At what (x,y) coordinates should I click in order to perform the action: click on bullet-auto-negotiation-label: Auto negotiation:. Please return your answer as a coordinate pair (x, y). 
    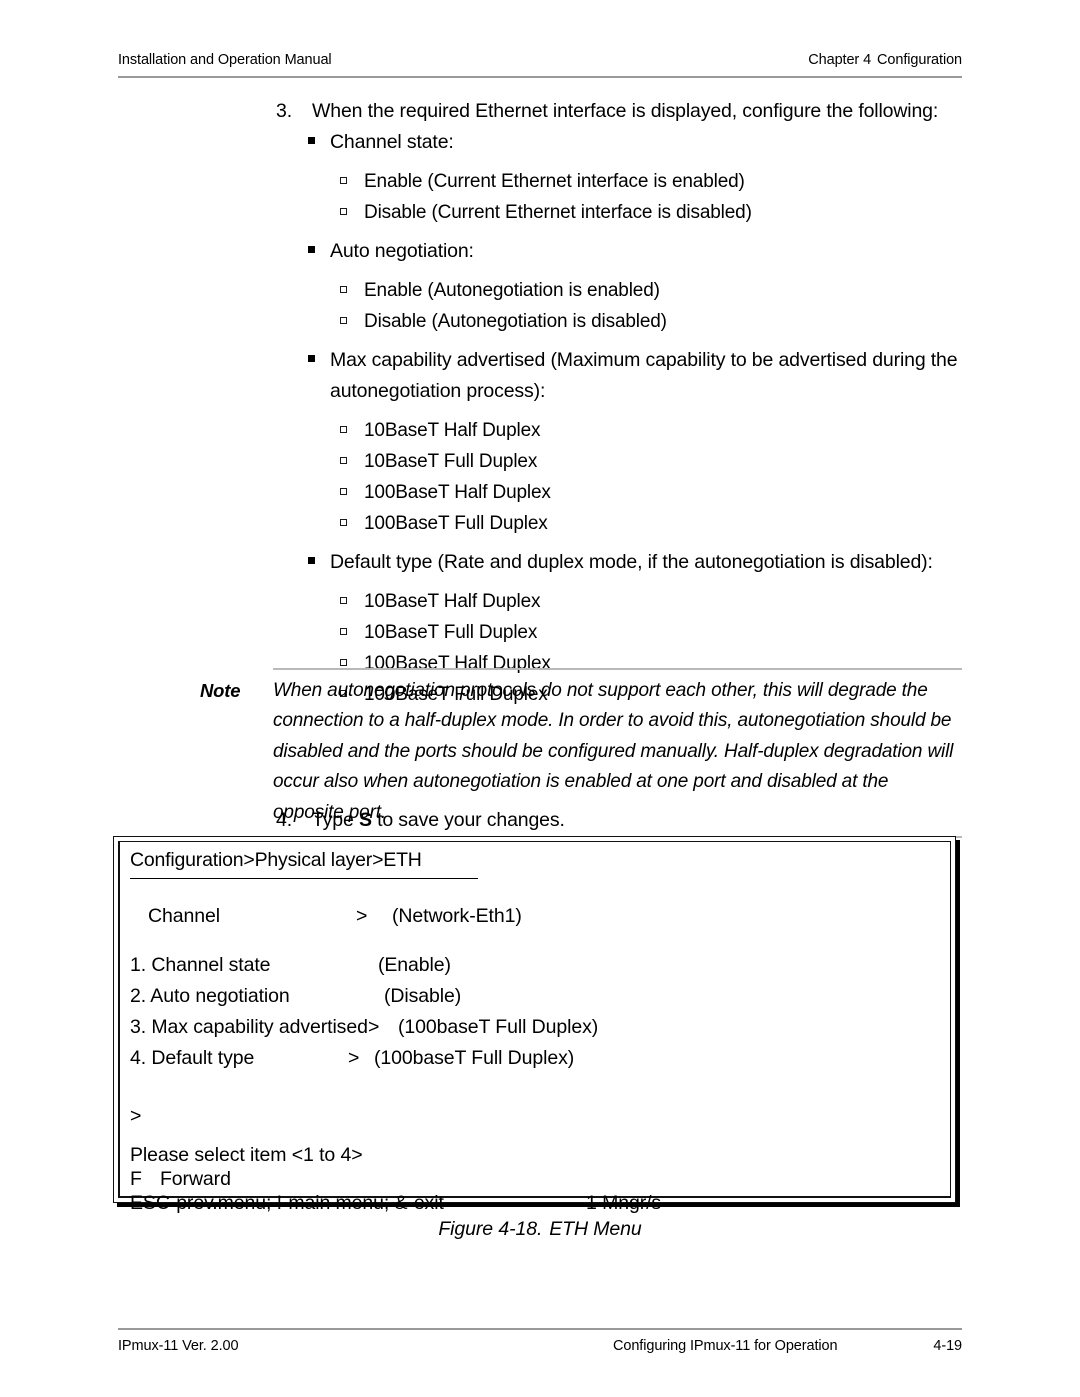
    Looking at the image, I should click on (402, 251).